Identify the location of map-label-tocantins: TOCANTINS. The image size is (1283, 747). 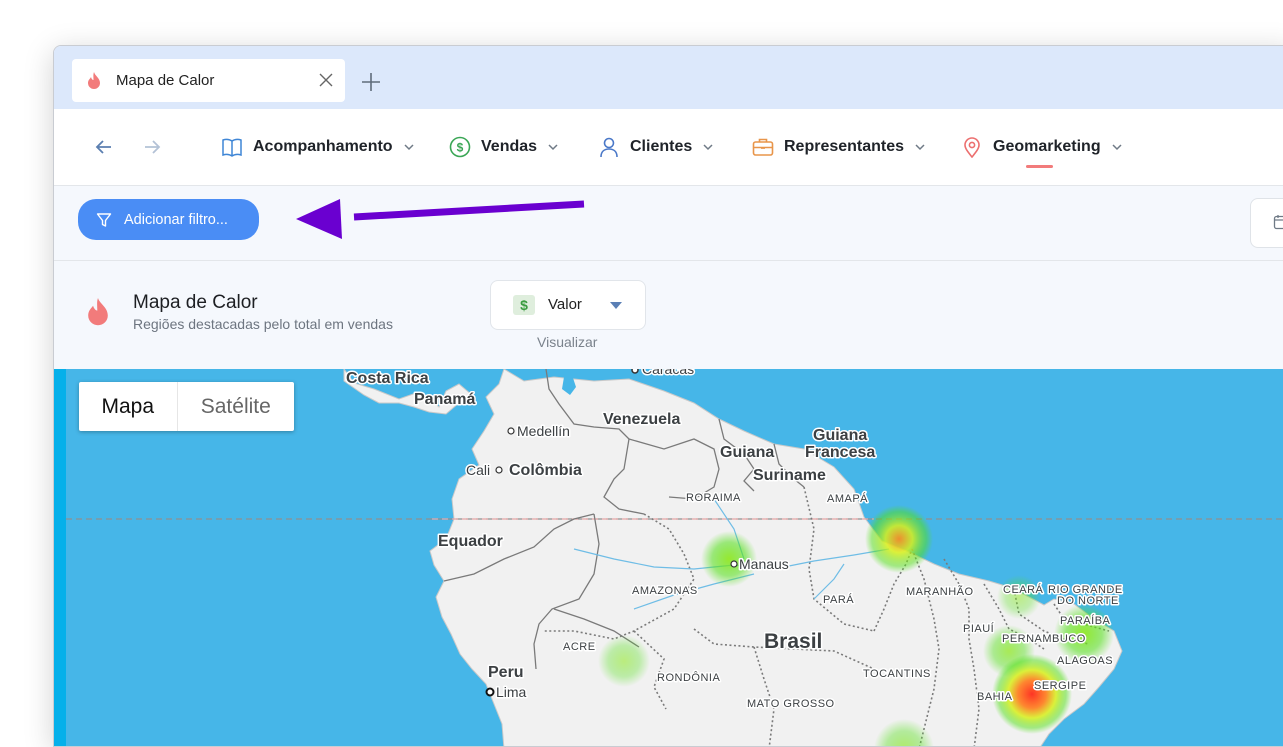
(897, 674).